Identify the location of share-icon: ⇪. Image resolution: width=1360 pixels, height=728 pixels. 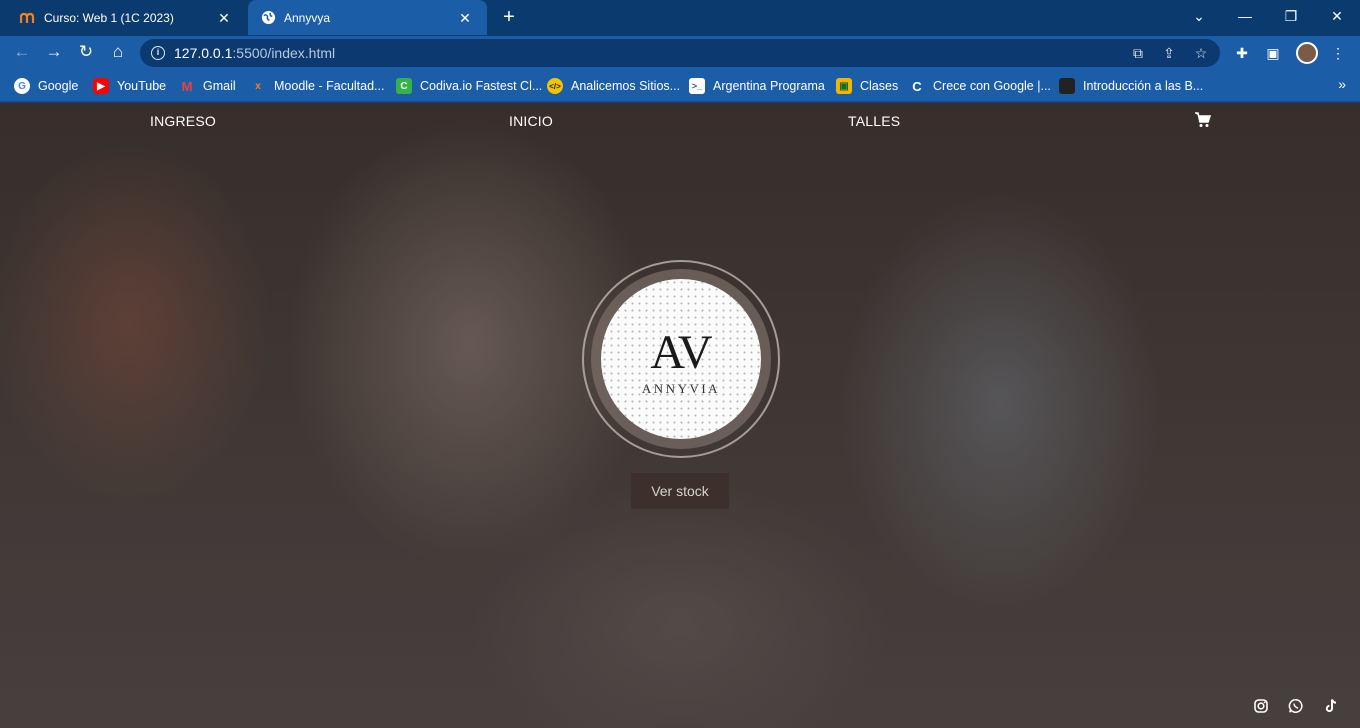
(1169, 53).